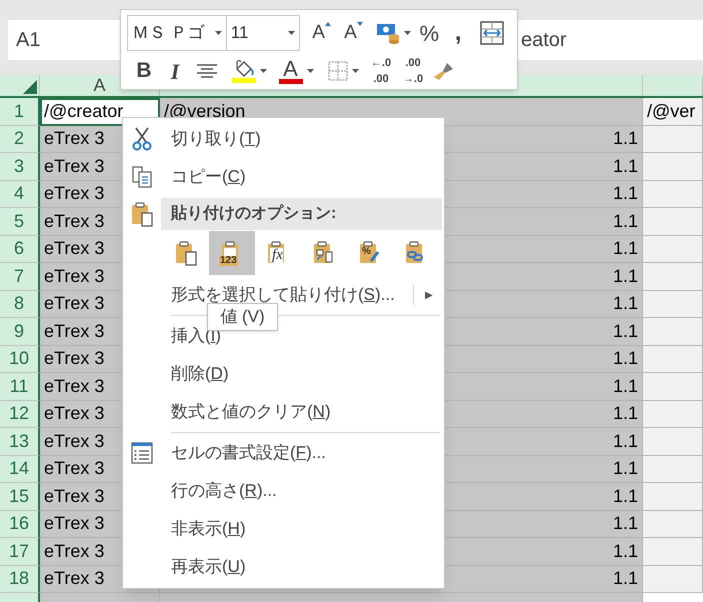 Image resolution: width=703 pixels, height=602 pixels. Describe the element at coordinates (20, 304) in the screenshot. I see `row-header: 8` at that location.